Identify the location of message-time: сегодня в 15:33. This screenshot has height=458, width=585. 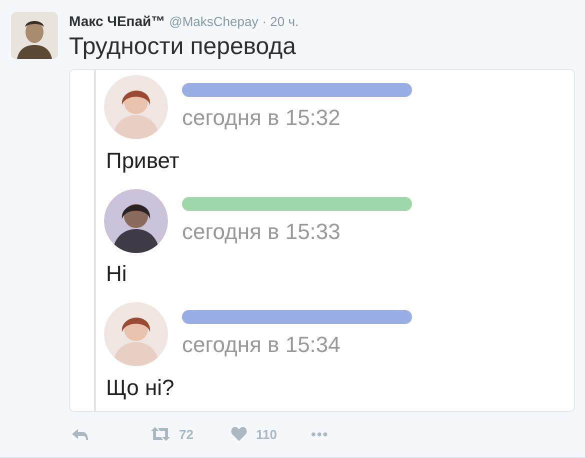
(262, 231).